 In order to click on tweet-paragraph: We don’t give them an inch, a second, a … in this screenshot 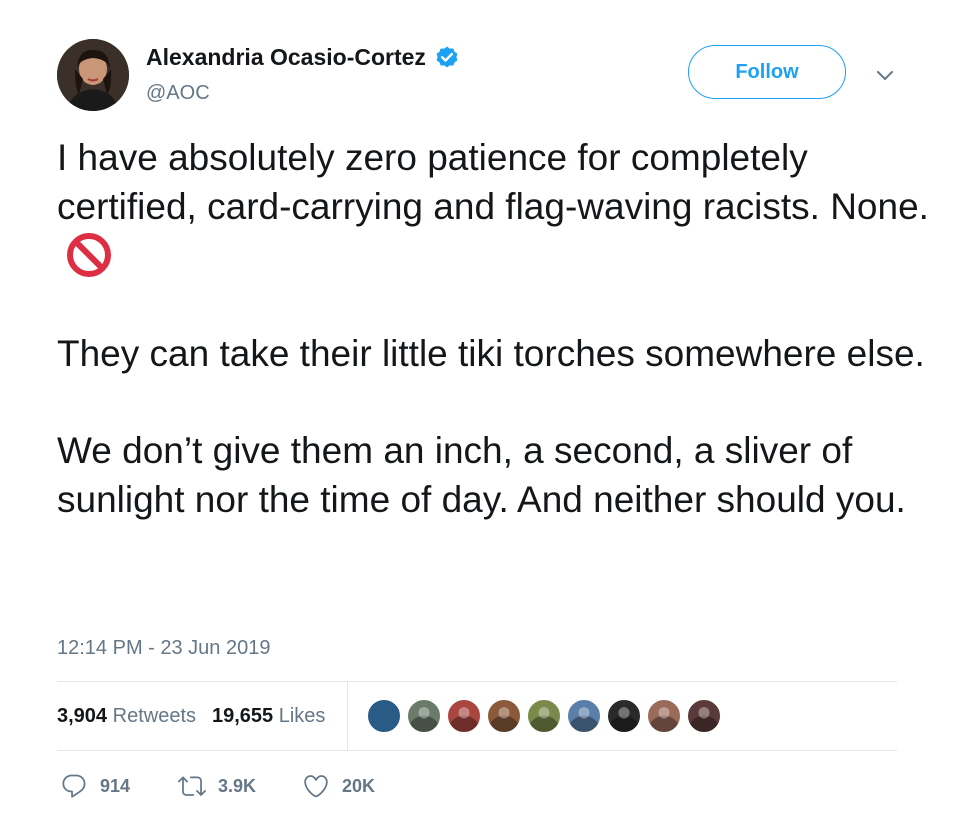, I will do `click(481, 475)`.